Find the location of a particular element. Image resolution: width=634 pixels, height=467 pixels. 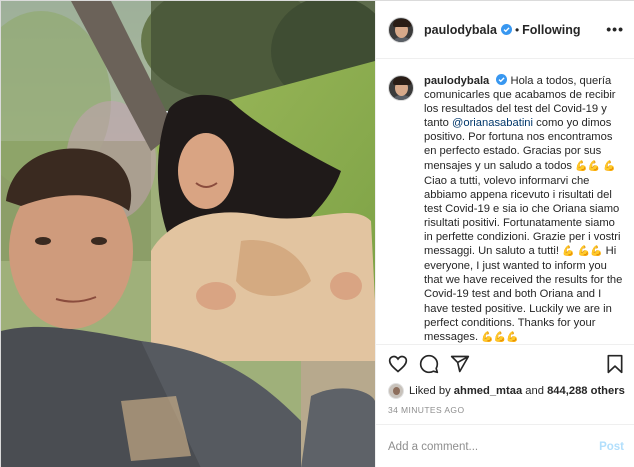

liker-avatar is located at coordinates (396, 391).